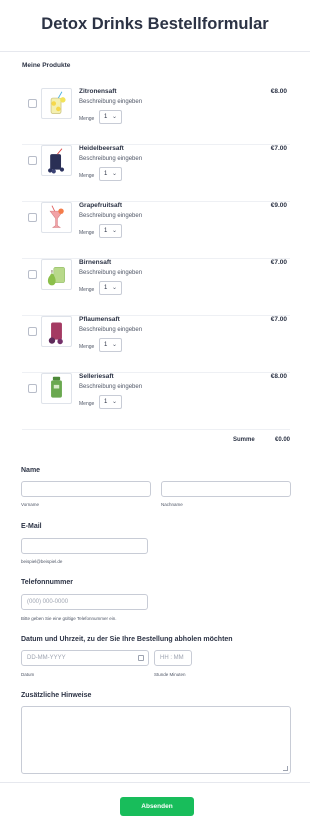 The height and width of the screenshot is (833, 320). I want to click on product-name: Zitronensaft, so click(98, 91).